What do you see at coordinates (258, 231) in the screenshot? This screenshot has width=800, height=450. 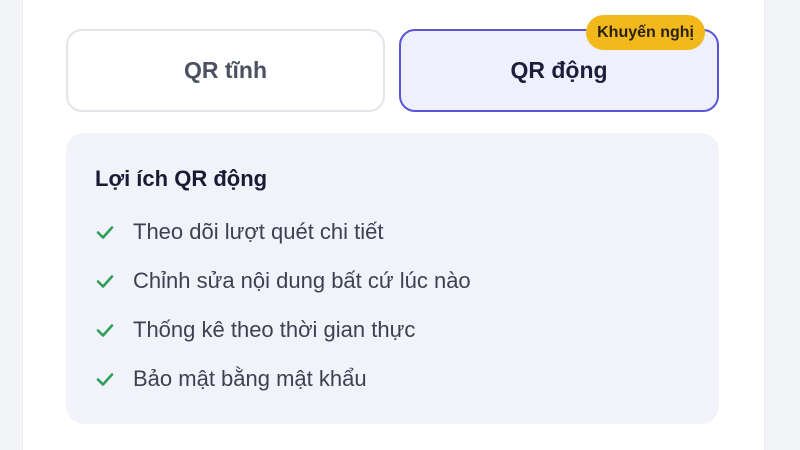 I see `benefit-label: Theo dõi lượt quét chi tiết` at bounding box center [258, 231].